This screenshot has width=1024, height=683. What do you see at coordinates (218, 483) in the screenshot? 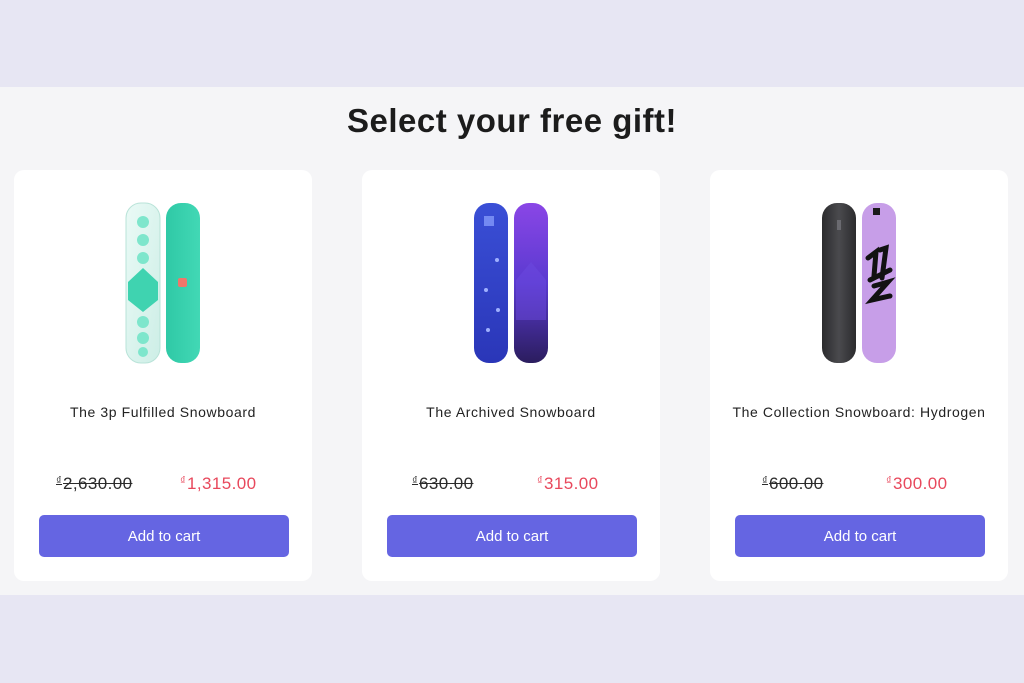
I see `sale-price: ₫1,315.00` at bounding box center [218, 483].